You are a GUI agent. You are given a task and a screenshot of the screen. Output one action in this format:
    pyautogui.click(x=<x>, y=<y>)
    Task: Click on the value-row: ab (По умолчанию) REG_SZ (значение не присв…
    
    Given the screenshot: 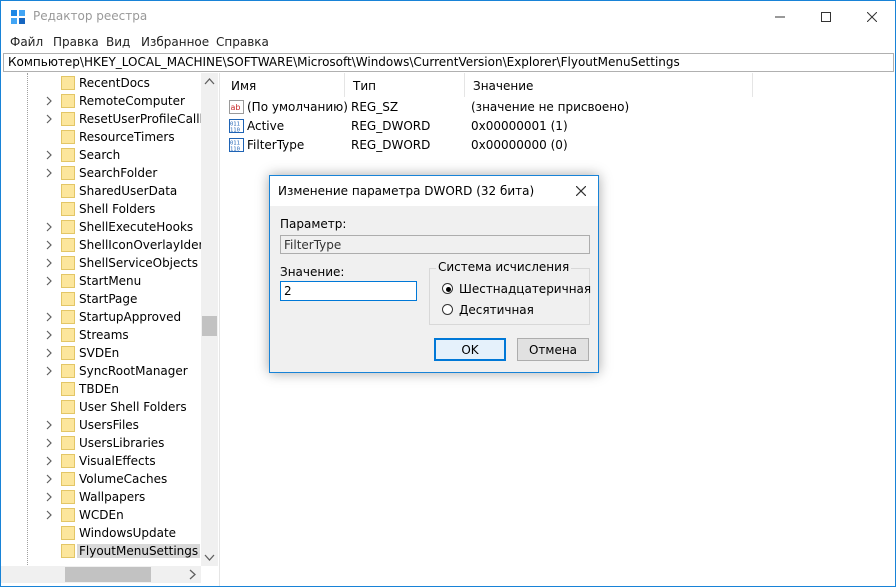 What is the action you would take?
    pyautogui.click(x=559, y=107)
    